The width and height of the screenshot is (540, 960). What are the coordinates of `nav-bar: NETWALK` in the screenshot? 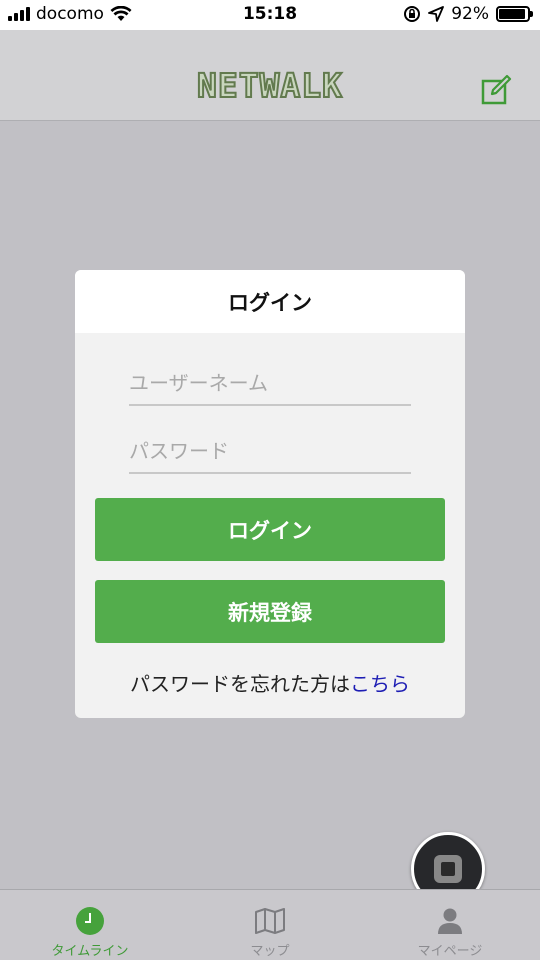 It's located at (270, 75).